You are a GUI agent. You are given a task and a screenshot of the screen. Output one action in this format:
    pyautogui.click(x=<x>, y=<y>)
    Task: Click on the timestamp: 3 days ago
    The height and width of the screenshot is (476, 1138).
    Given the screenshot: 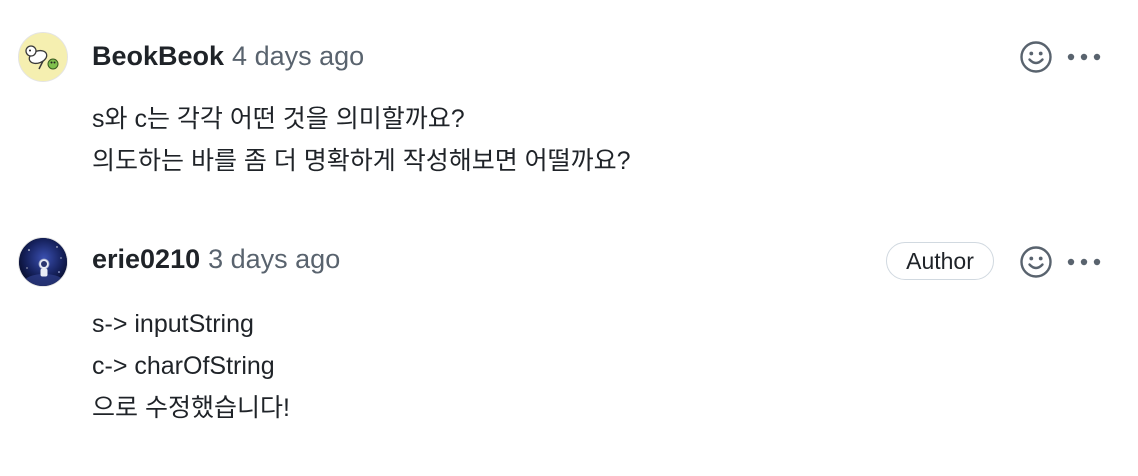 What is the action you would take?
    pyautogui.click(x=274, y=259)
    